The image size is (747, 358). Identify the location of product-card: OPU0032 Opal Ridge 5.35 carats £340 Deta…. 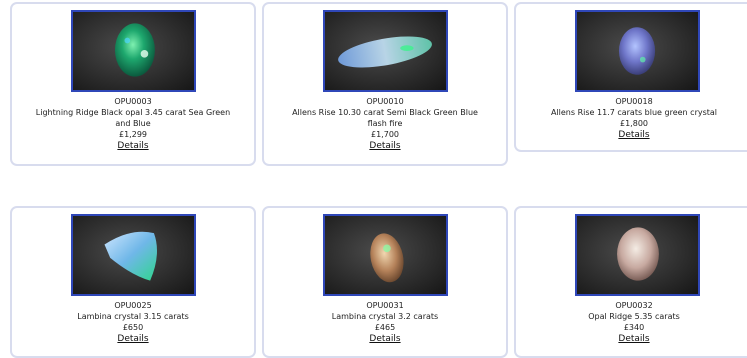
(630, 282).